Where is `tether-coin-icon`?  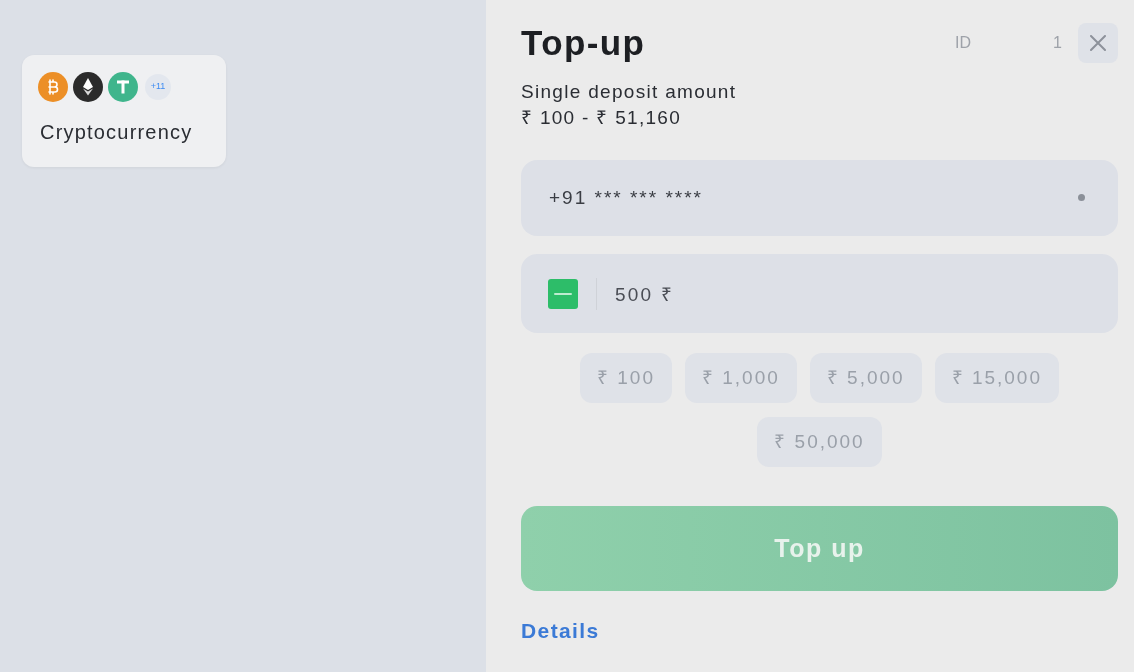 tether-coin-icon is located at coordinates (123, 87).